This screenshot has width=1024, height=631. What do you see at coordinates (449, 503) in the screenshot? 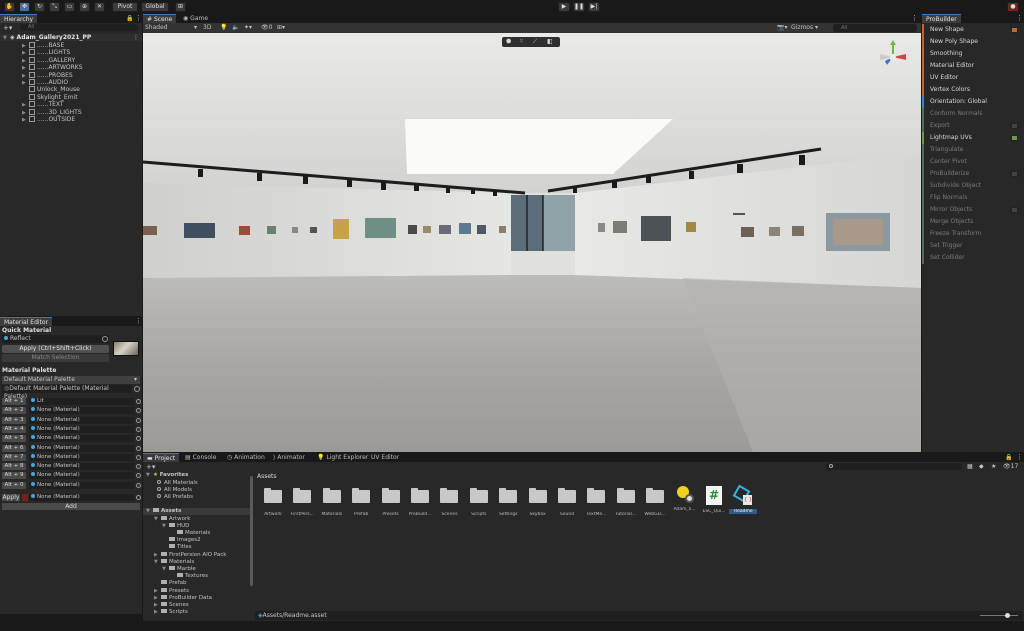
I see `asset-tile: Scenes` at bounding box center [449, 503].